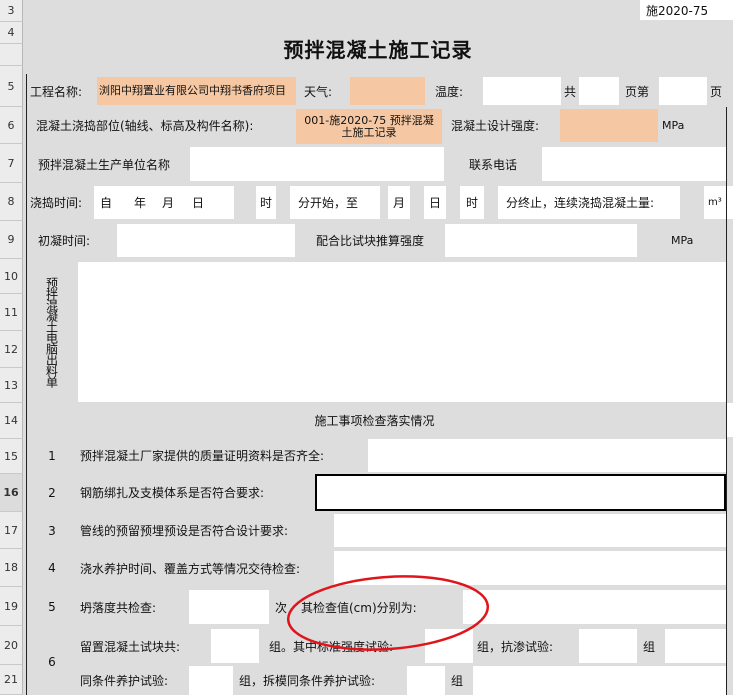 The width and height of the screenshot is (733, 695). What do you see at coordinates (52, 662) in the screenshot?
I see `check-6-no: 6` at bounding box center [52, 662].